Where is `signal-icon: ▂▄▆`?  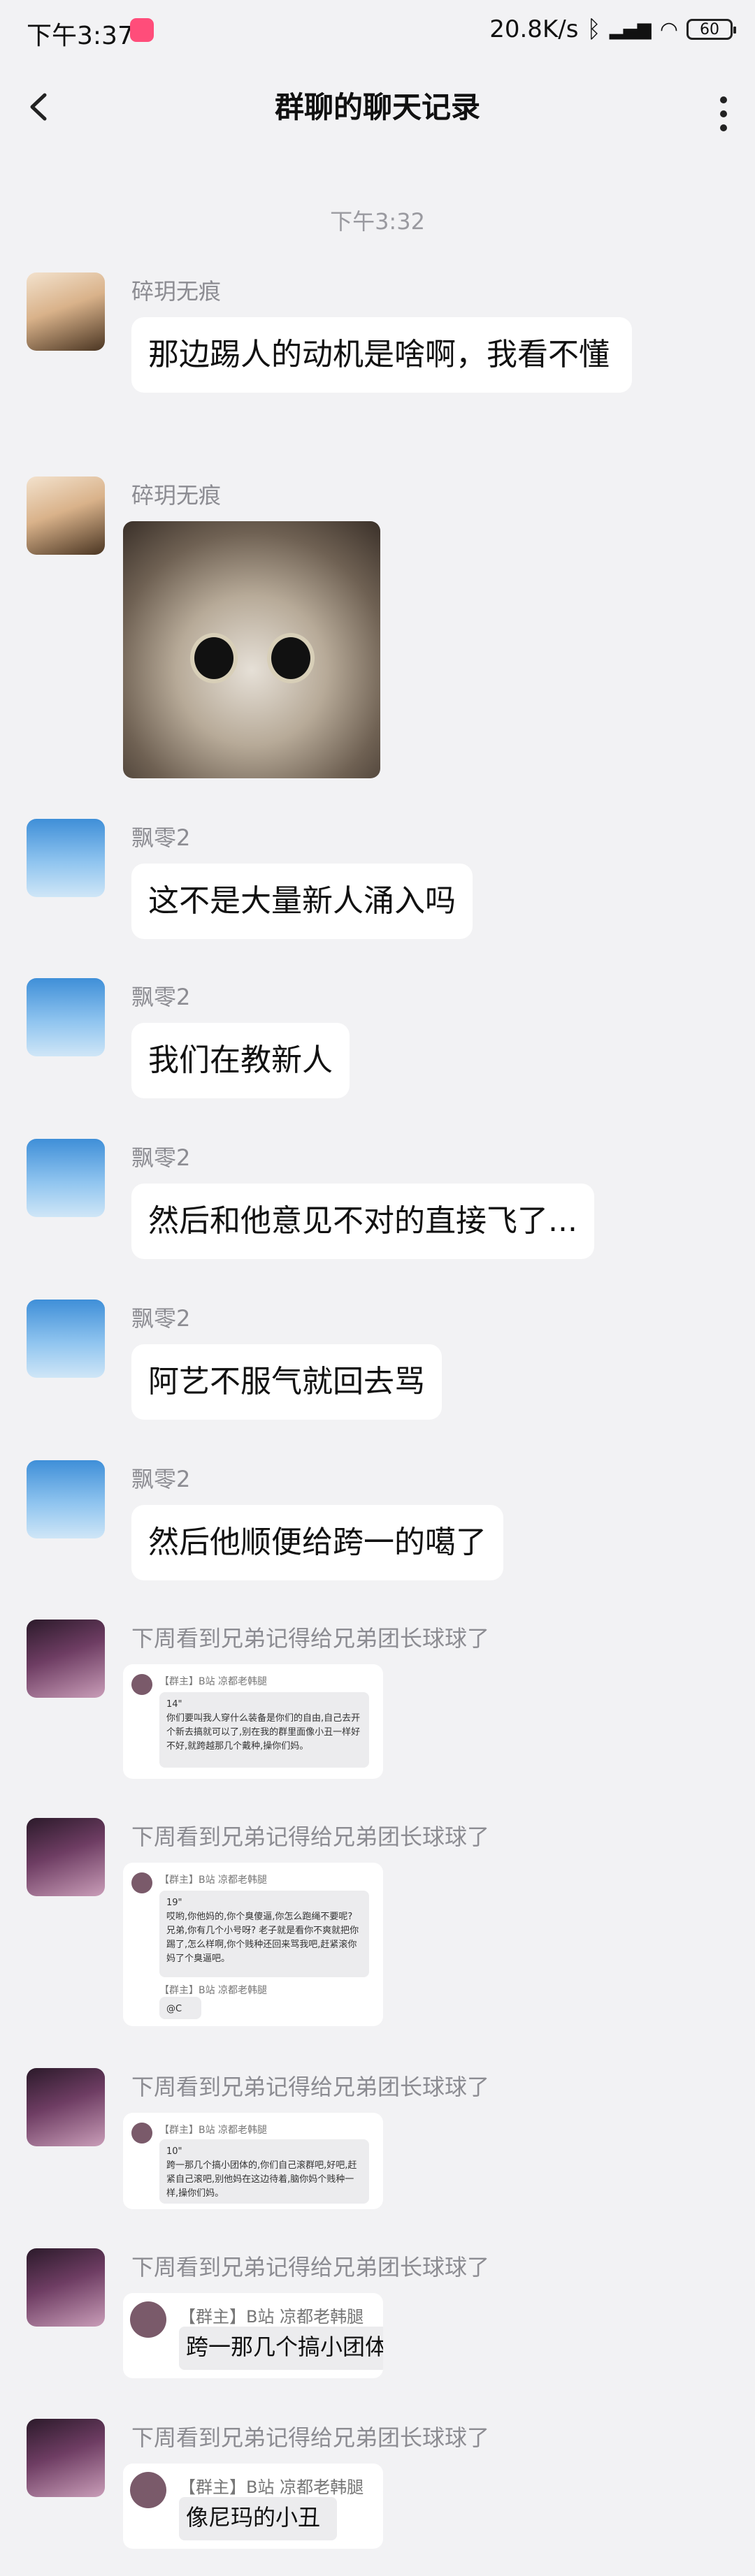 signal-icon: ▂▄▆ is located at coordinates (630, 29).